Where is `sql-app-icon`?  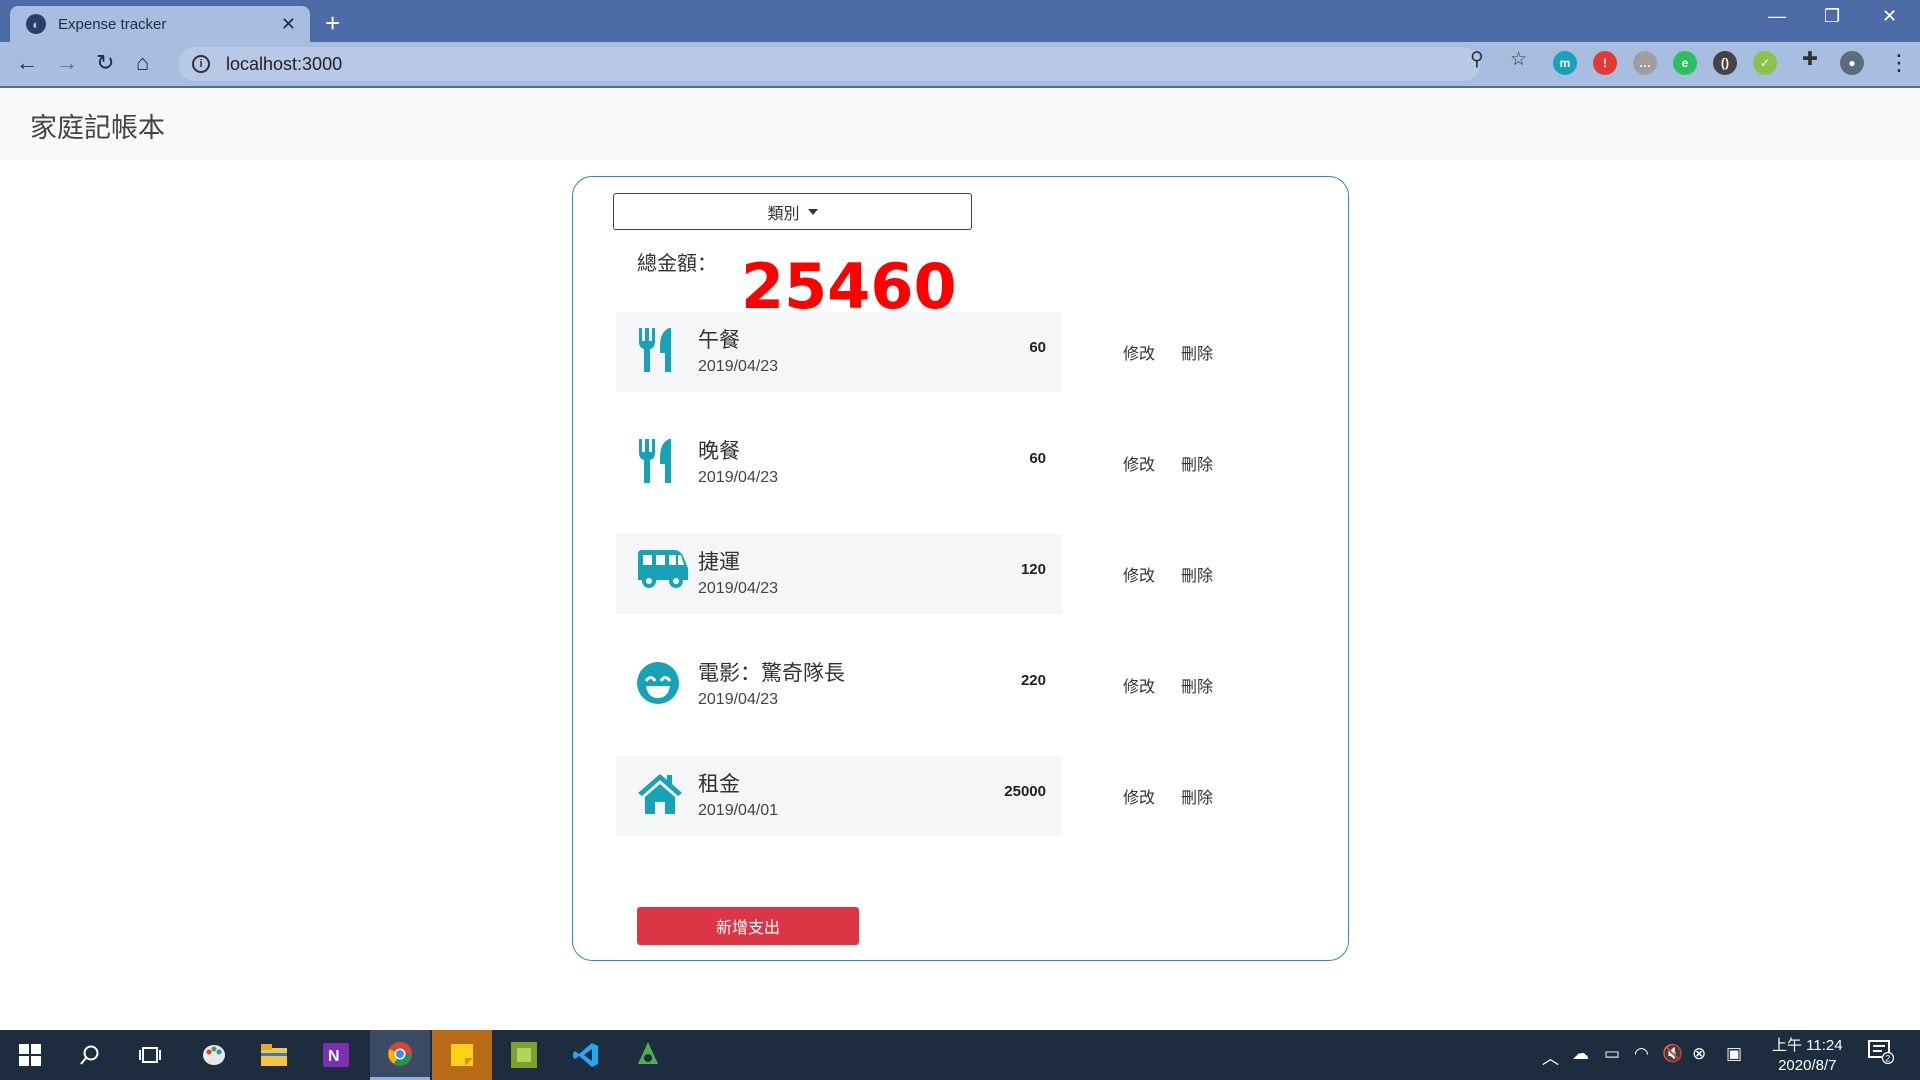 sql-app-icon is located at coordinates (524, 1055).